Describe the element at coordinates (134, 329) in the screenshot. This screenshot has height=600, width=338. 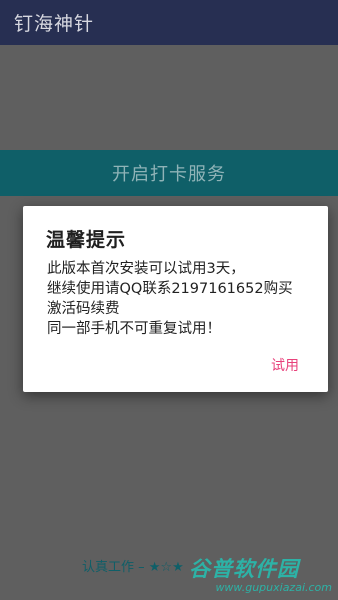
I see `dialog-message-line: 同一部手机不可重复试用！` at that location.